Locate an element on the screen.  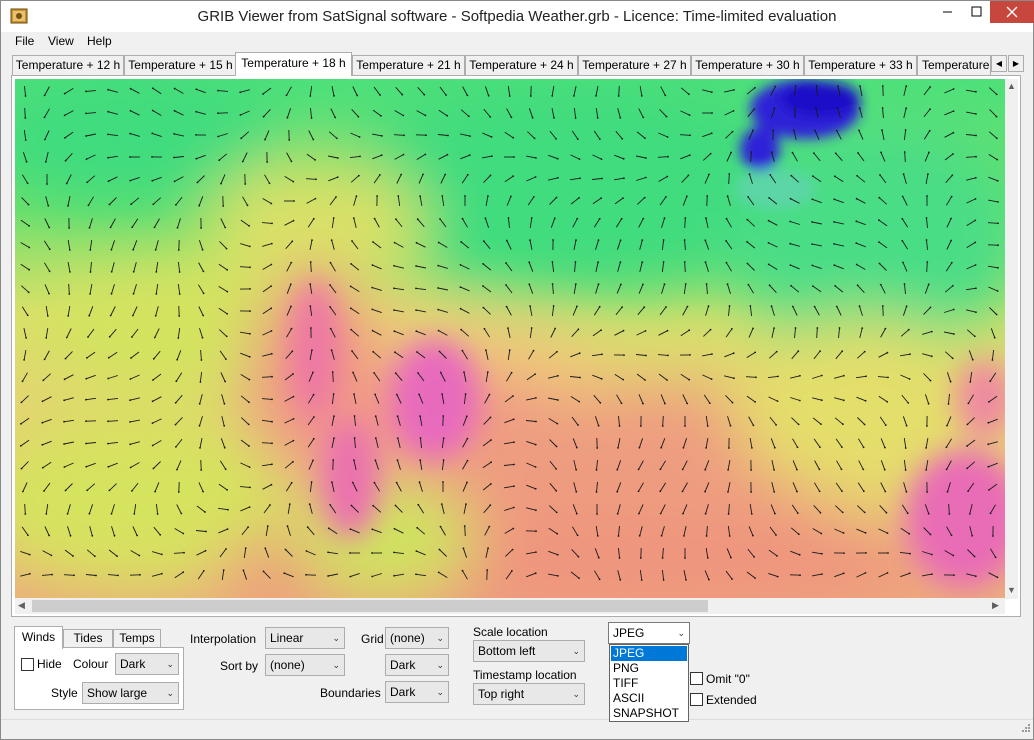
tab-scroll-right-icon: ▶ is located at coordinates (1016, 63).